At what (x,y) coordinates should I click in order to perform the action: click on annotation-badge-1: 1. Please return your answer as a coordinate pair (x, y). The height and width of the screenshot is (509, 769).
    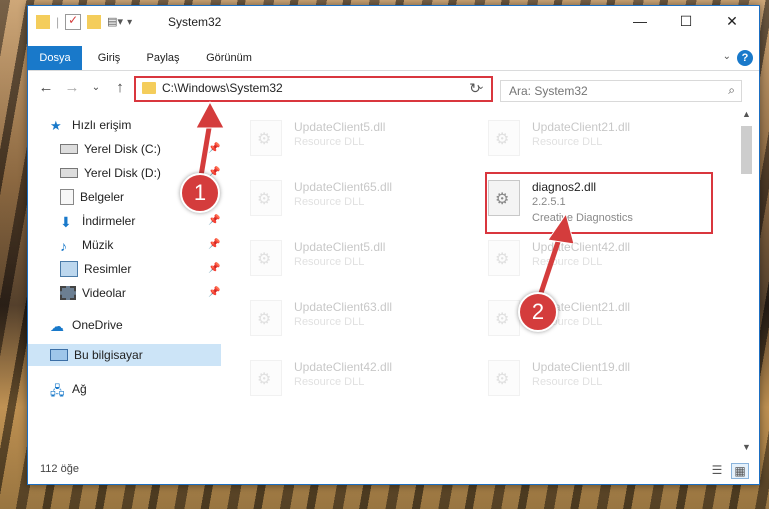
    Looking at the image, I should click on (200, 193).